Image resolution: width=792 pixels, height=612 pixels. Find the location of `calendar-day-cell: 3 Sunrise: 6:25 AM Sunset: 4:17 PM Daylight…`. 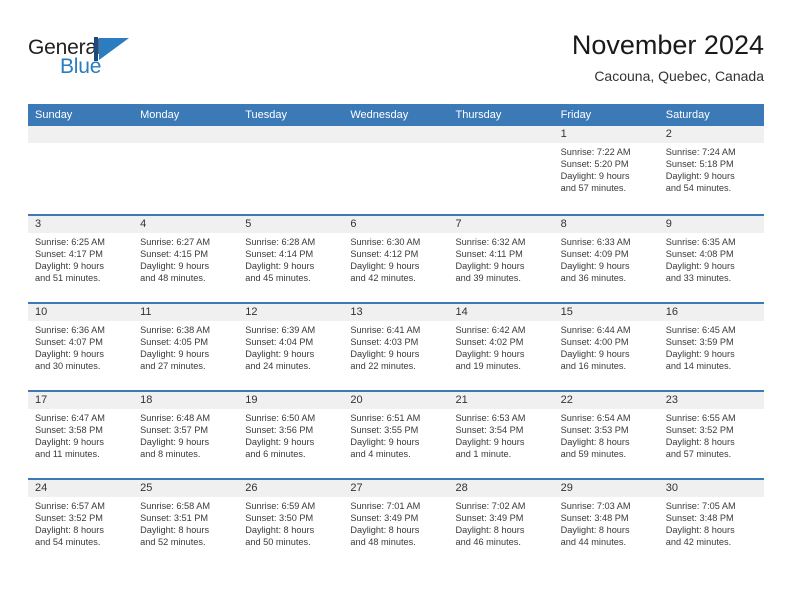

calendar-day-cell: 3 Sunrise: 6:25 AM Sunset: 4:17 PM Daylight… is located at coordinates (81, 259).